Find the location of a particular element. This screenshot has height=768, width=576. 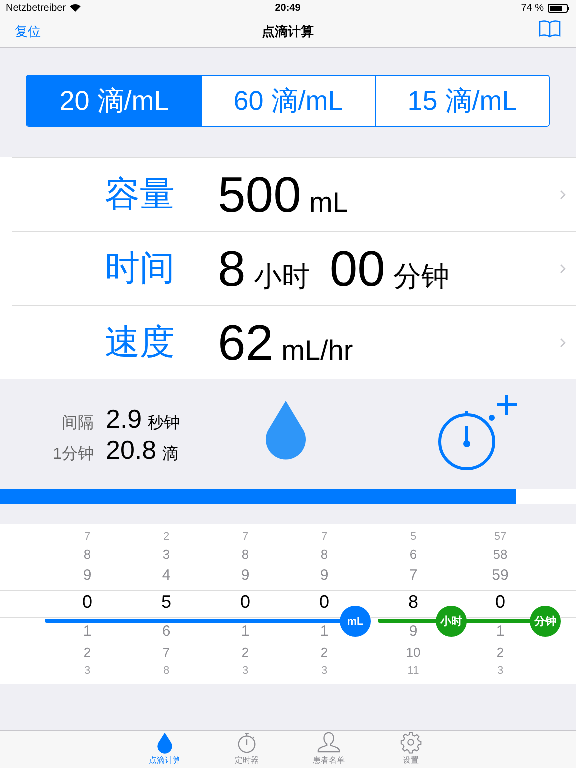

clock-time: 20:49 is located at coordinates (288, 8).